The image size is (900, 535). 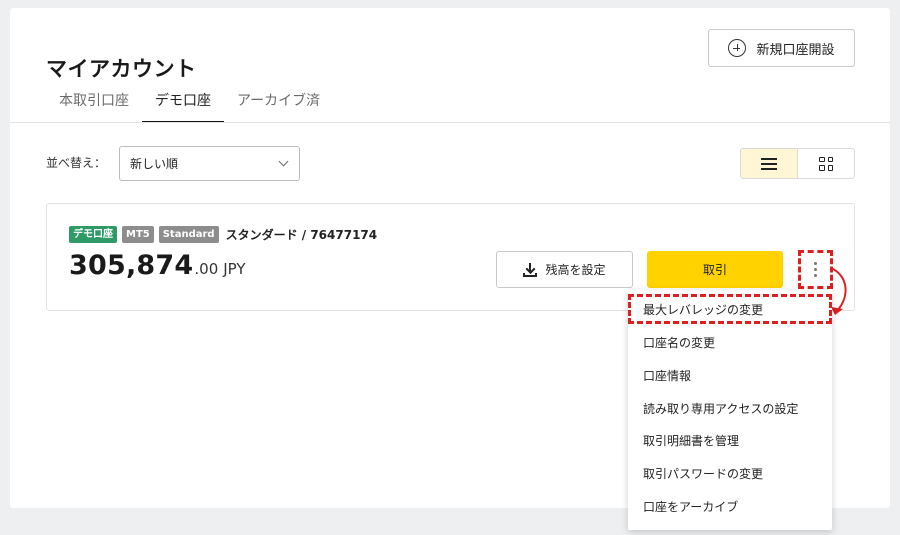 I want to click on account-tabs: 本取引口座 デモ口座 アーカイブ済, so click(x=189, y=104).